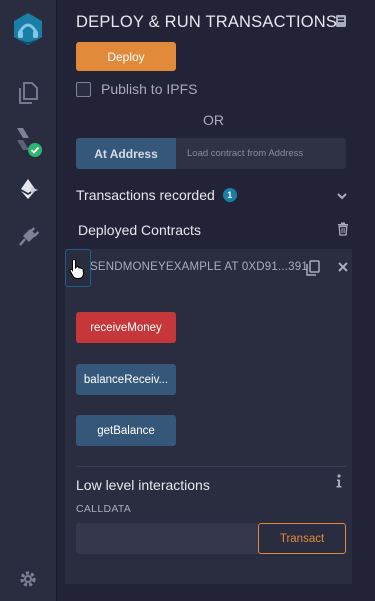  Describe the element at coordinates (126, 430) in the screenshot. I see `function-button-get-balance: getBalance` at that location.